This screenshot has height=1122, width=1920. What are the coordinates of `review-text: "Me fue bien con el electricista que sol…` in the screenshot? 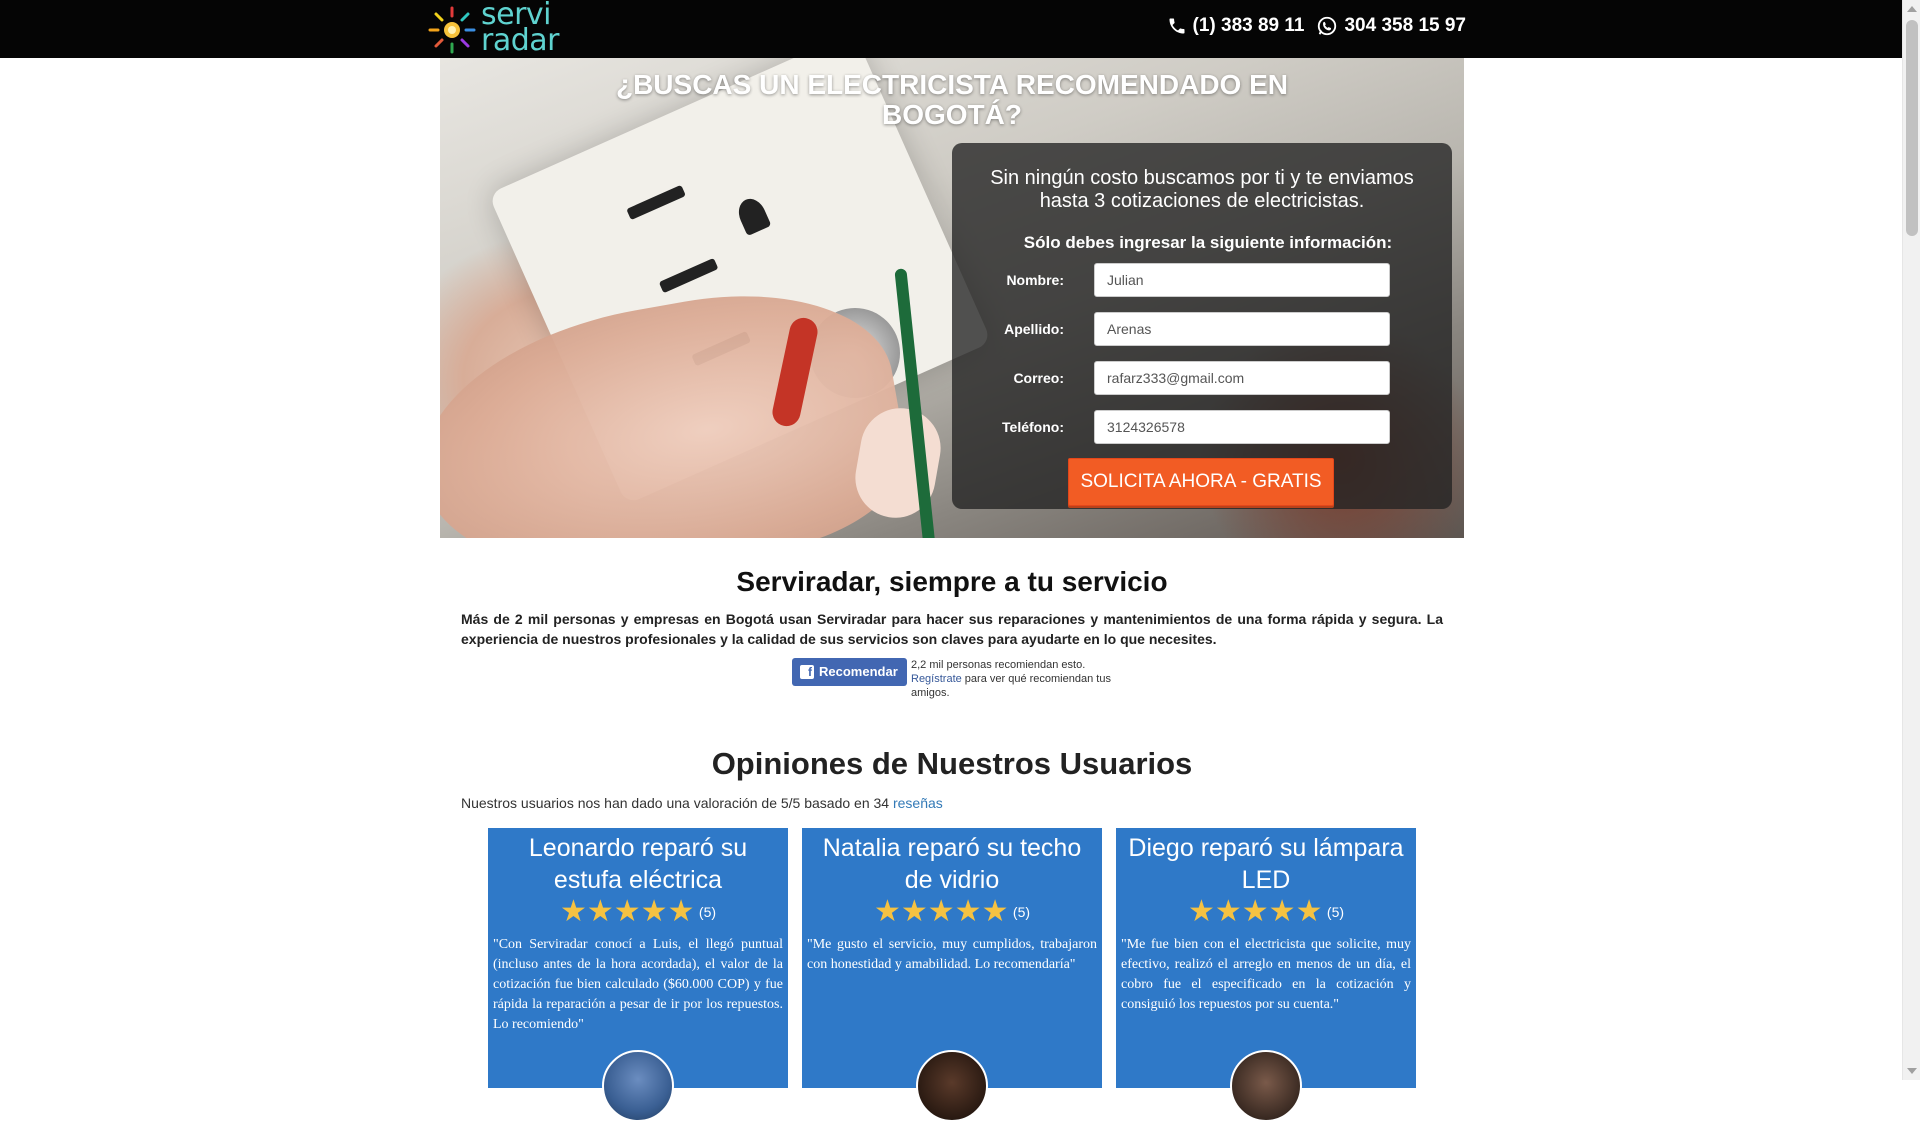 It's located at (1266, 974).